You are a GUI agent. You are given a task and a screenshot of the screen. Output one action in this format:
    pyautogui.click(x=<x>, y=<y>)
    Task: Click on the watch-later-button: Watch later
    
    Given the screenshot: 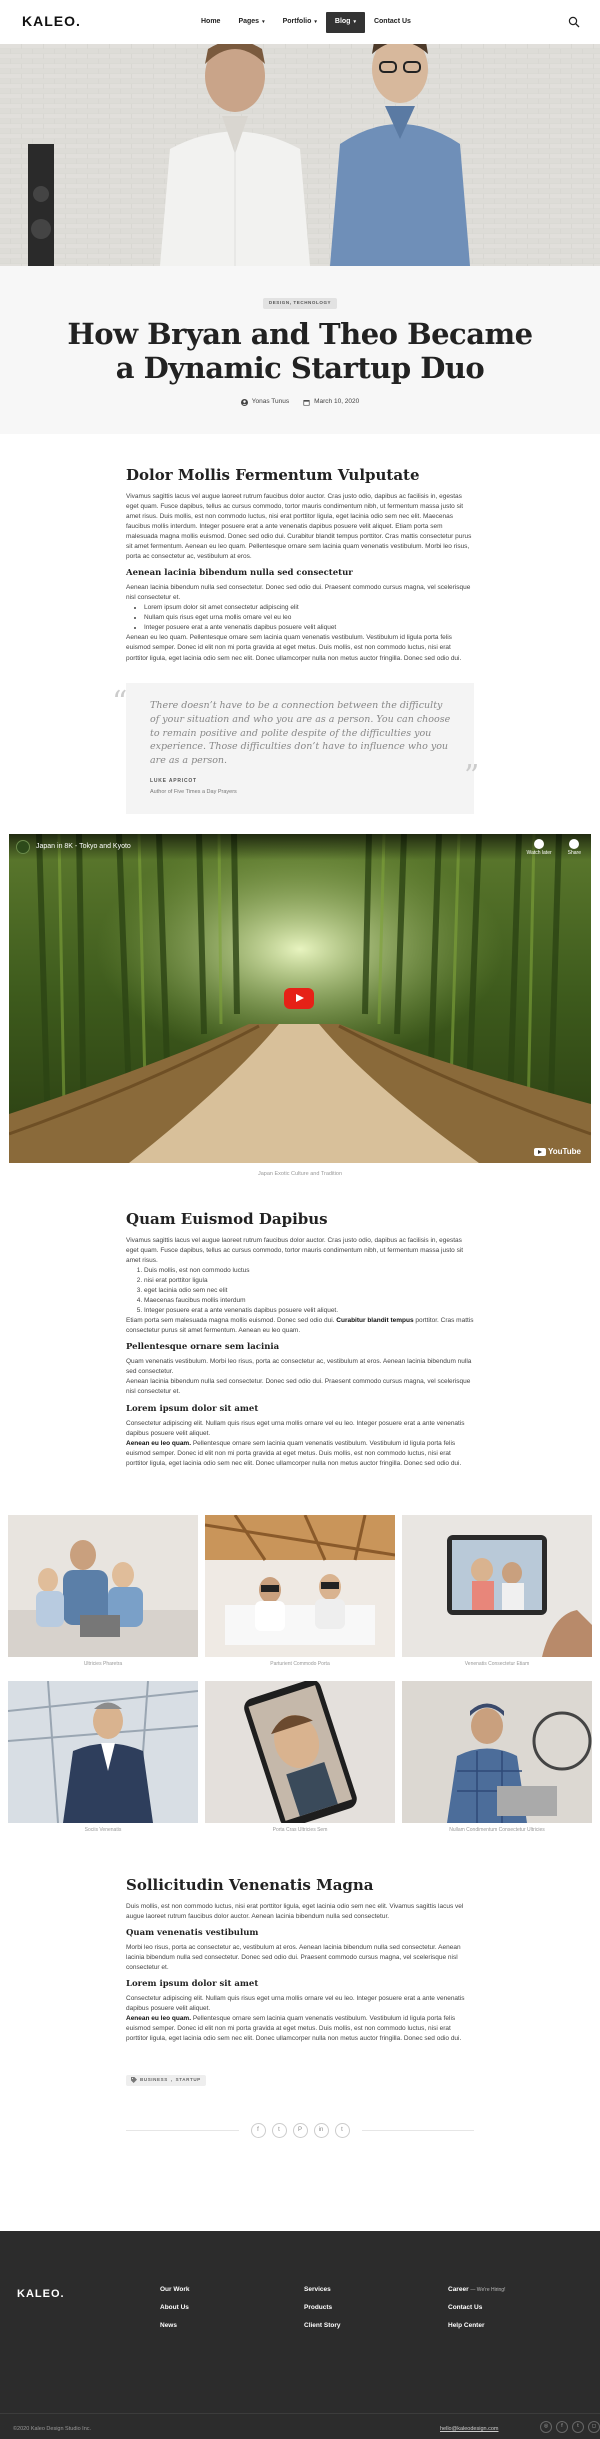 What is the action you would take?
    pyautogui.click(x=539, y=848)
    